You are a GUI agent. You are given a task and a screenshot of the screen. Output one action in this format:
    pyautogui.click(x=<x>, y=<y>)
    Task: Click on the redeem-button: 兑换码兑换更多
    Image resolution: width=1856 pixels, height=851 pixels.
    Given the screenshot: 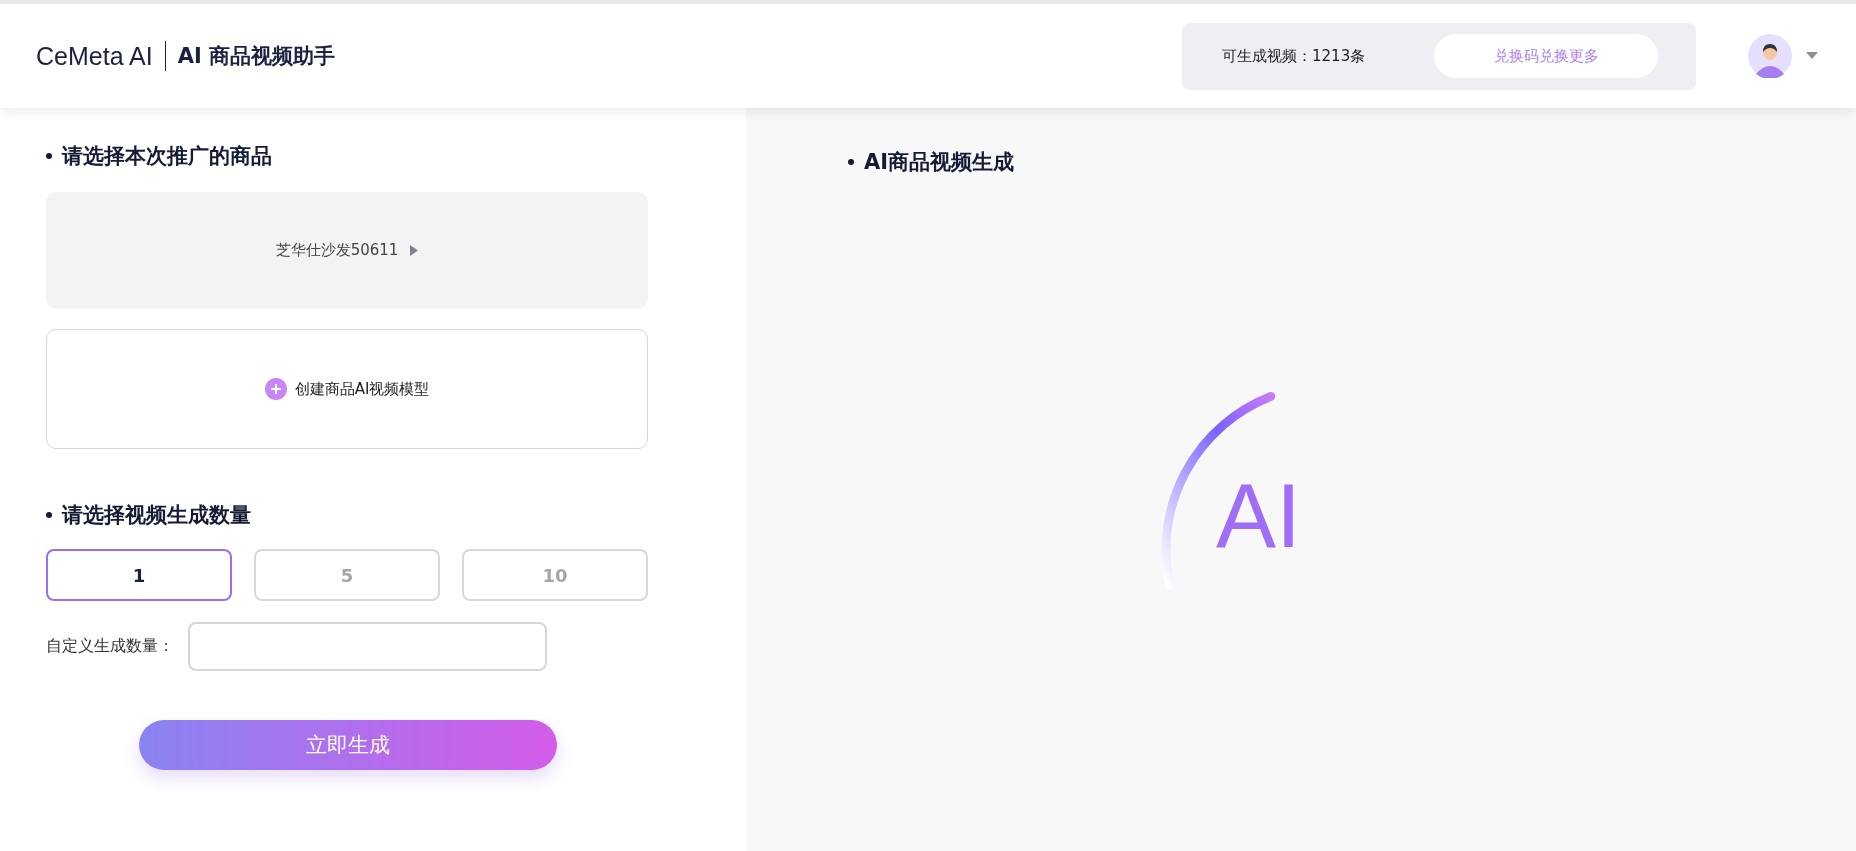 What is the action you would take?
    pyautogui.click(x=1546, y=56)
    